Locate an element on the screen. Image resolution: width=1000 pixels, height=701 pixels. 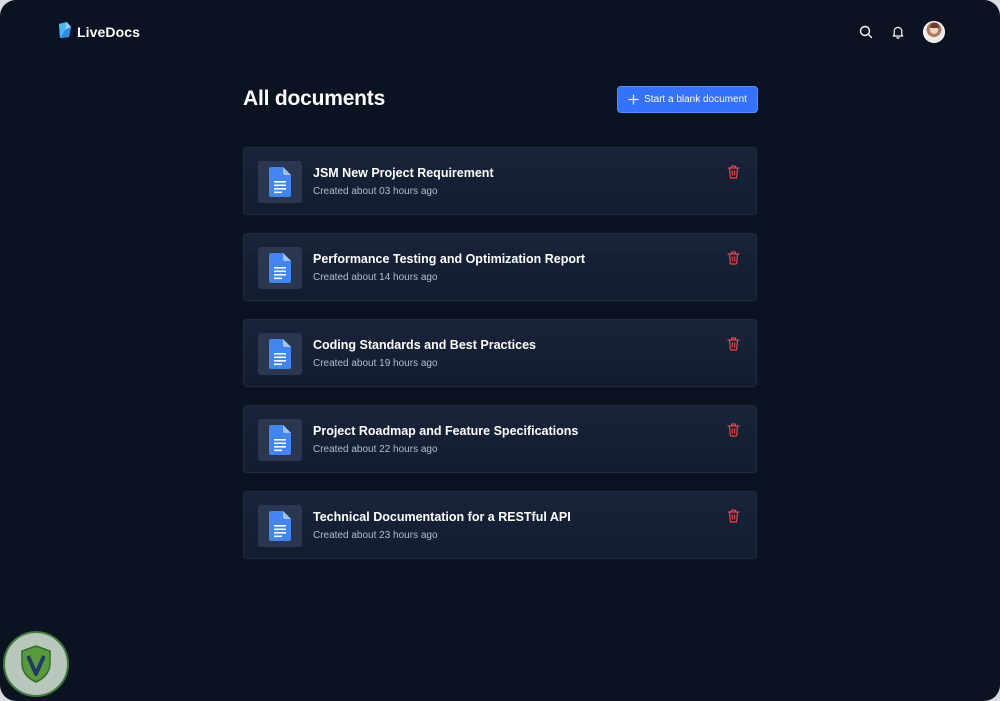
notifications-button is located at coordinates (898, 32).